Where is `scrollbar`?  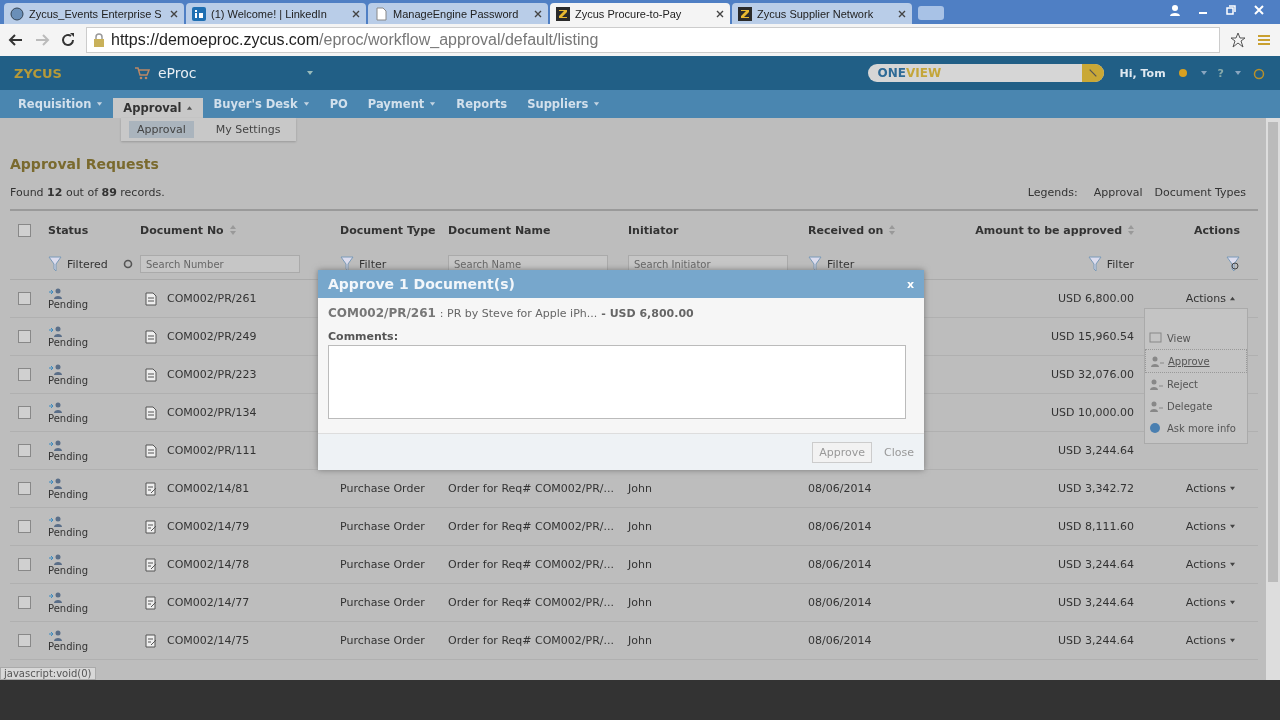 scrollbar is located at coordinates (1273, 399).